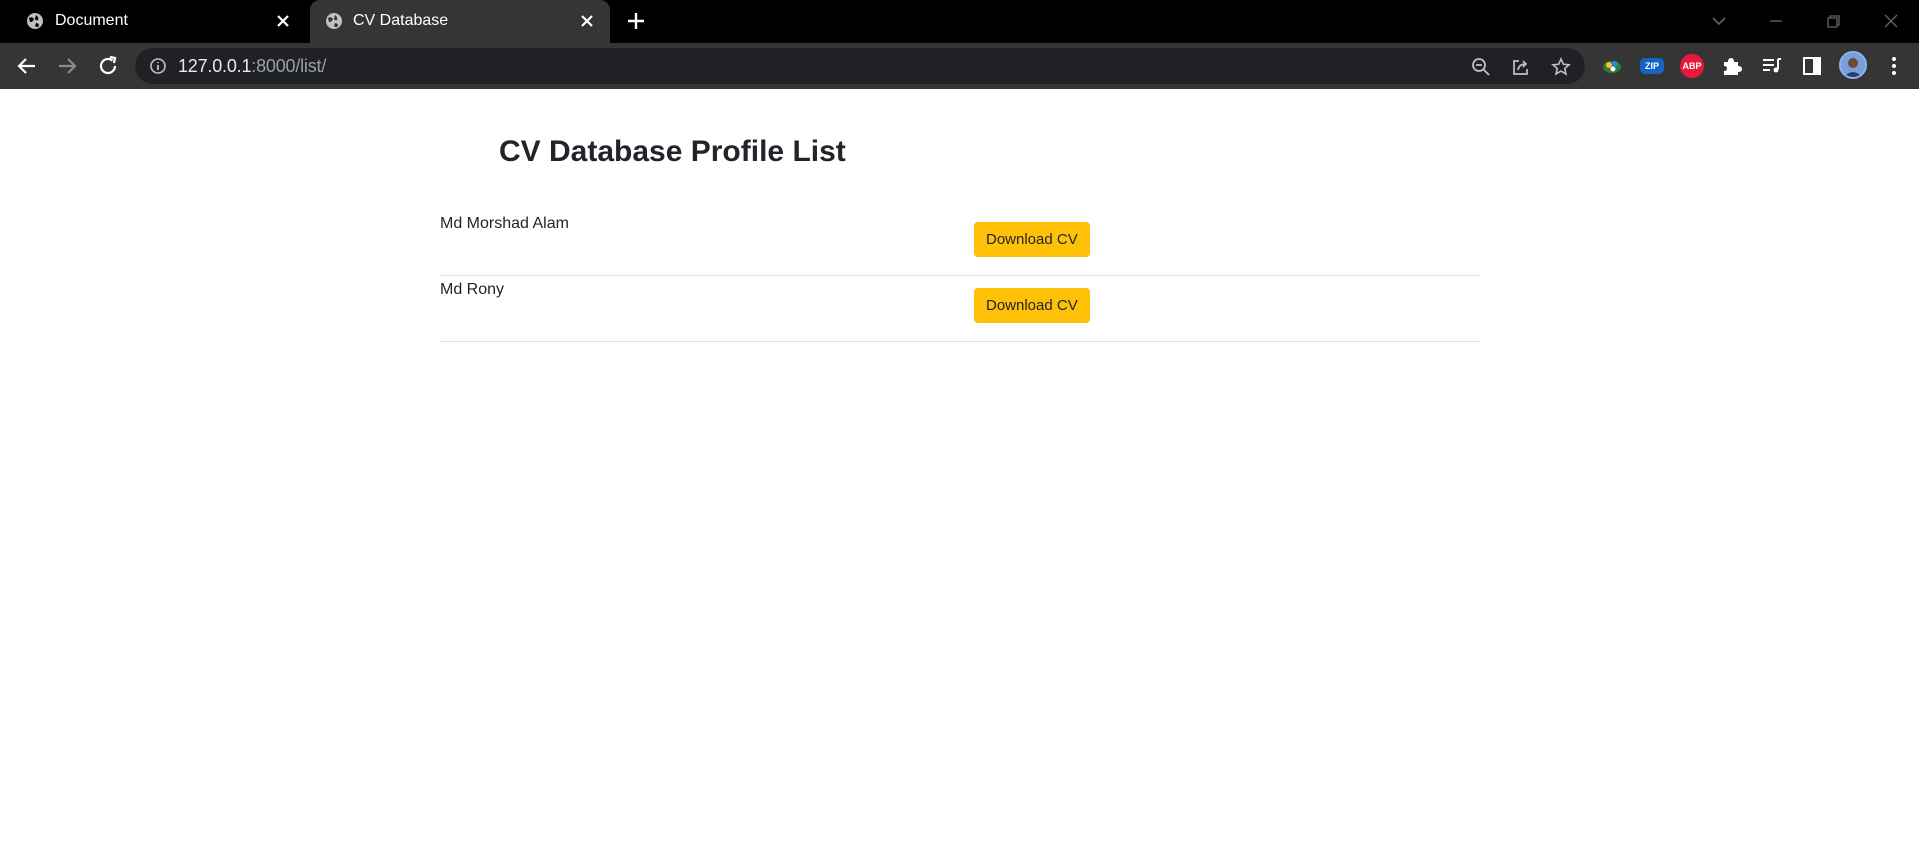  I want to click on extensions-puzzle-icon, so click(1732, 66).